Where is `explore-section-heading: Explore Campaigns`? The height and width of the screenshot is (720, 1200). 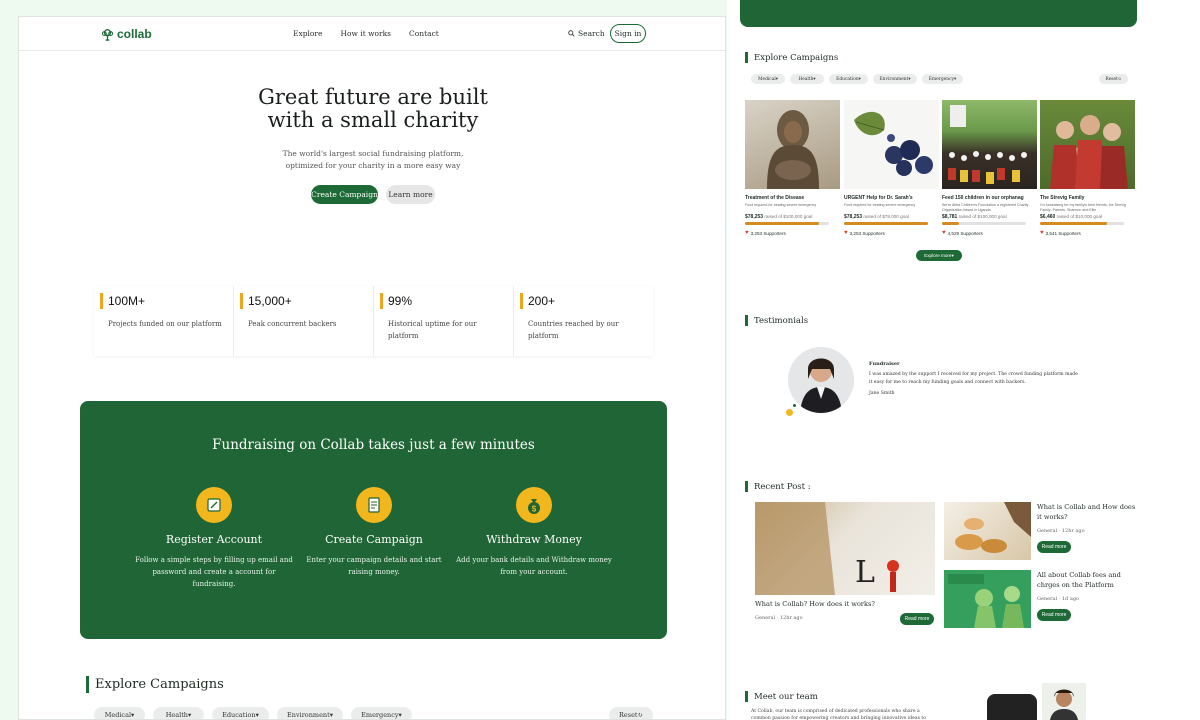 explore-section-heading: Explore Campaigns is located at coordinates (791, 57).